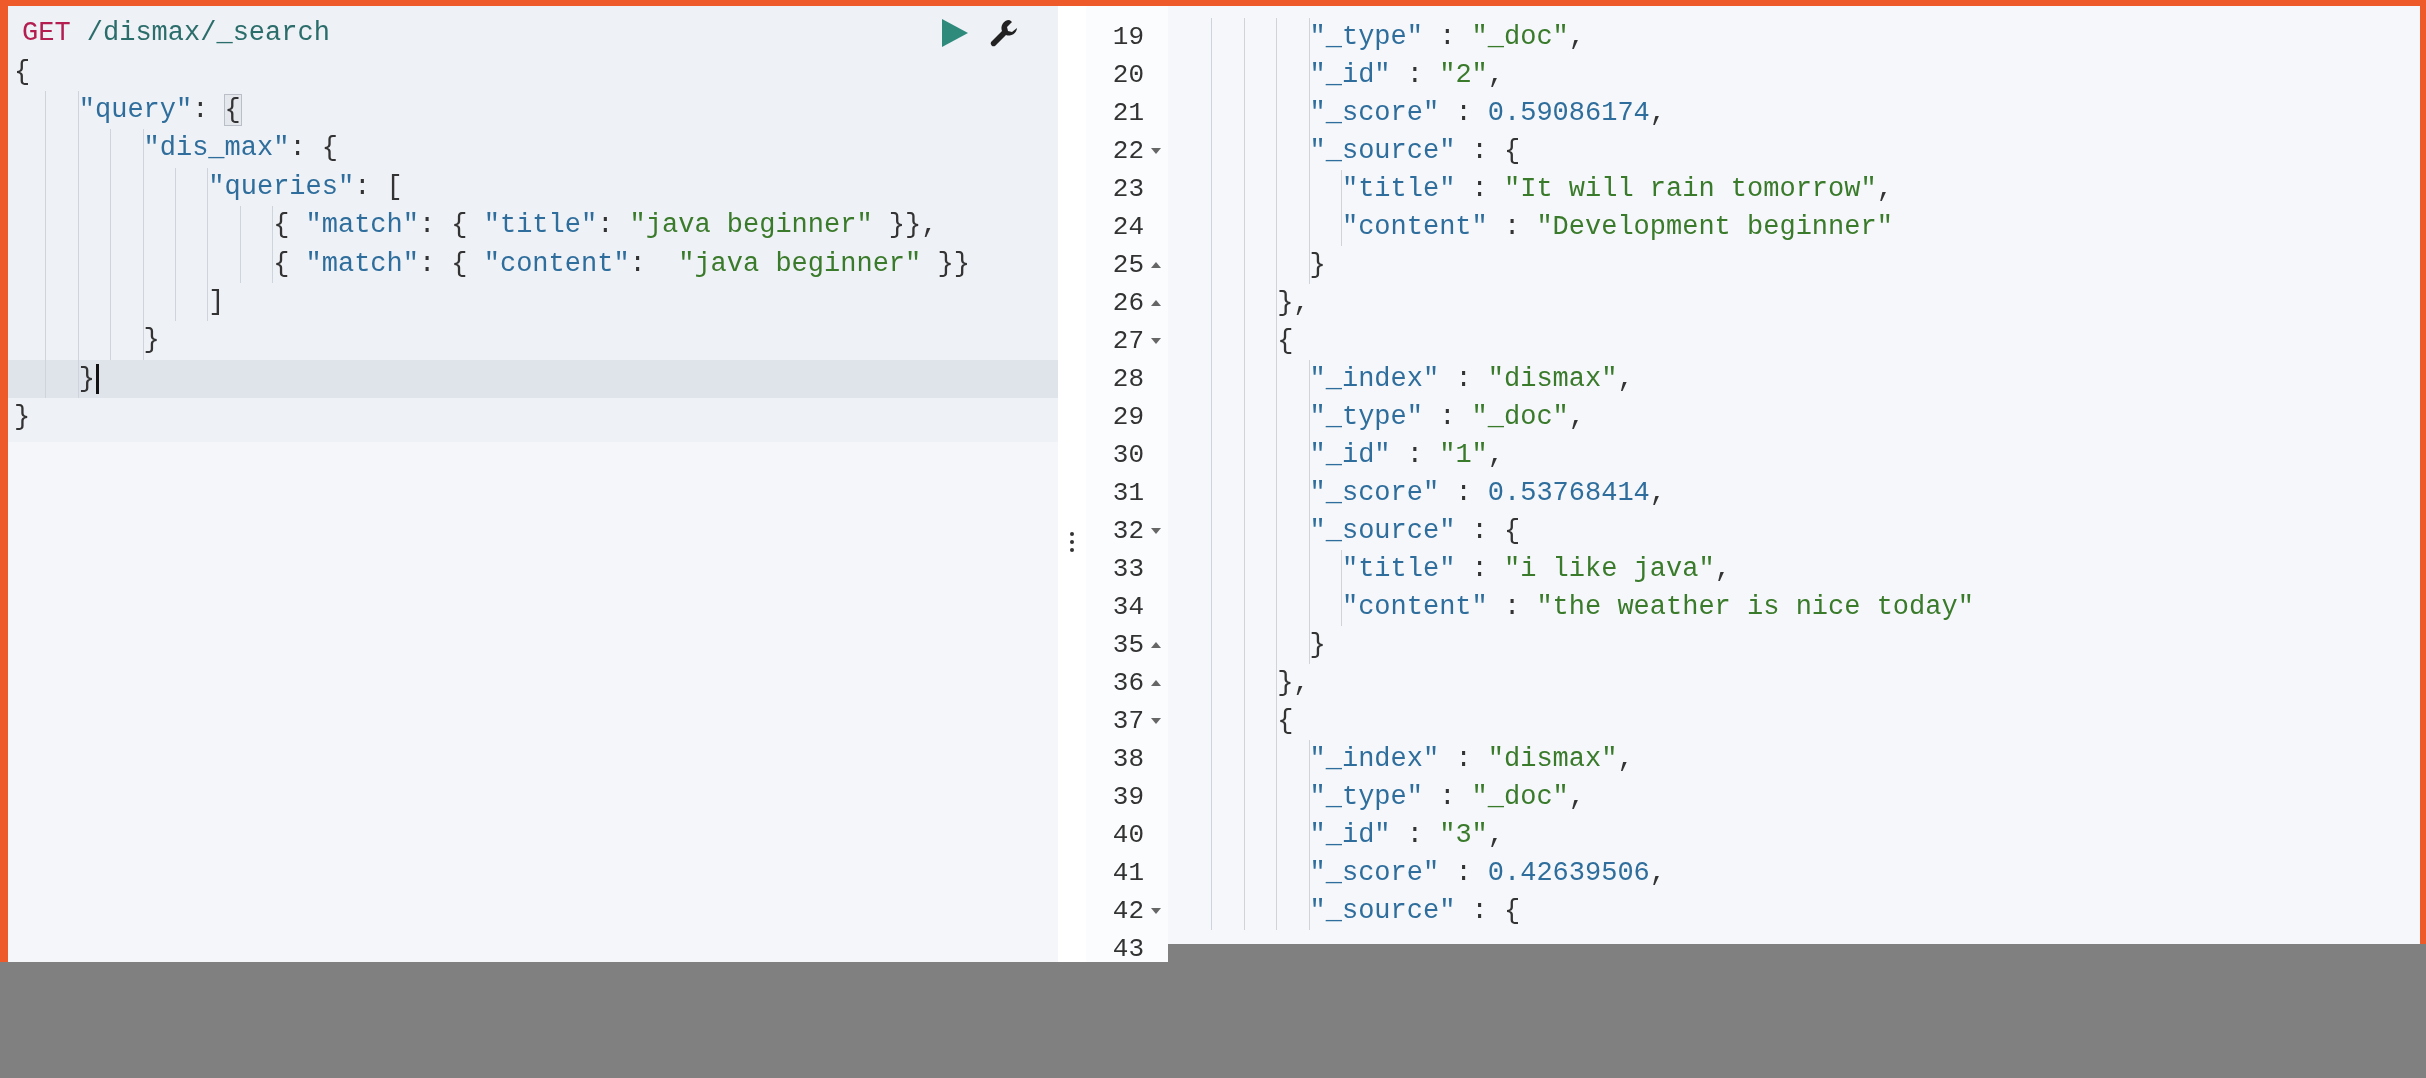 The height and width of the screenshot is (1078, 2426). I want to click on code-line: ], so click(116, 302).